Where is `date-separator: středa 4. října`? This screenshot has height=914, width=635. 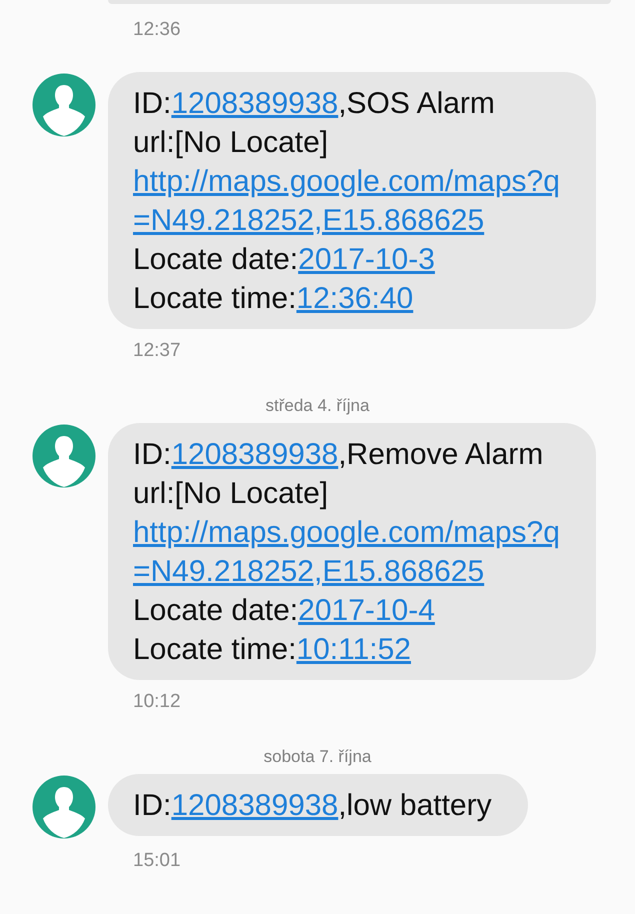
date-separator: středa 4. října is located at coordinates (318, 406).